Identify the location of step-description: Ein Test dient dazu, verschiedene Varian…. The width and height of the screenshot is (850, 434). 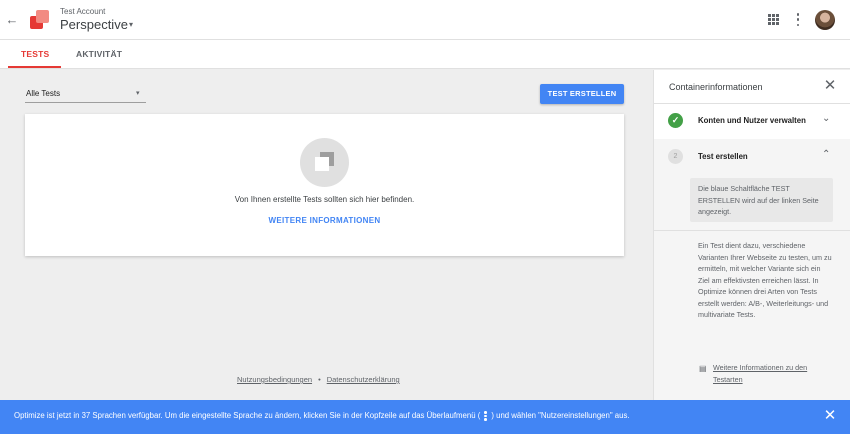
(765, 280).